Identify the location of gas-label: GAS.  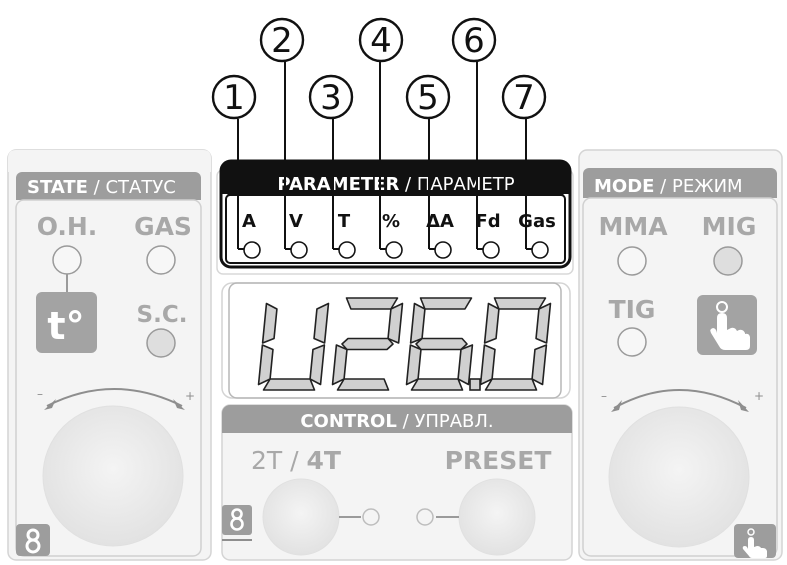
(163, 226).